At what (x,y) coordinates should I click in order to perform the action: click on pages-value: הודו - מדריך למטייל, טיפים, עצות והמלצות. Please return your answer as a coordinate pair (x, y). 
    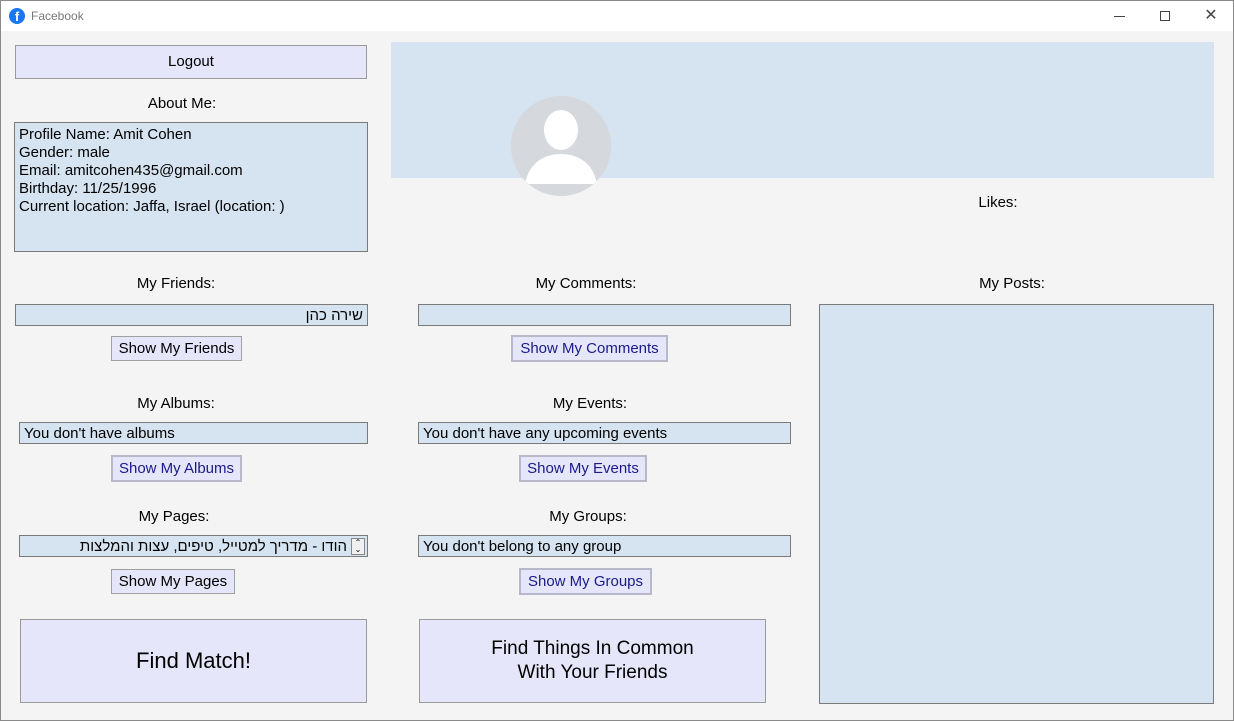
    Looking at the image, I should click on (213, 546).